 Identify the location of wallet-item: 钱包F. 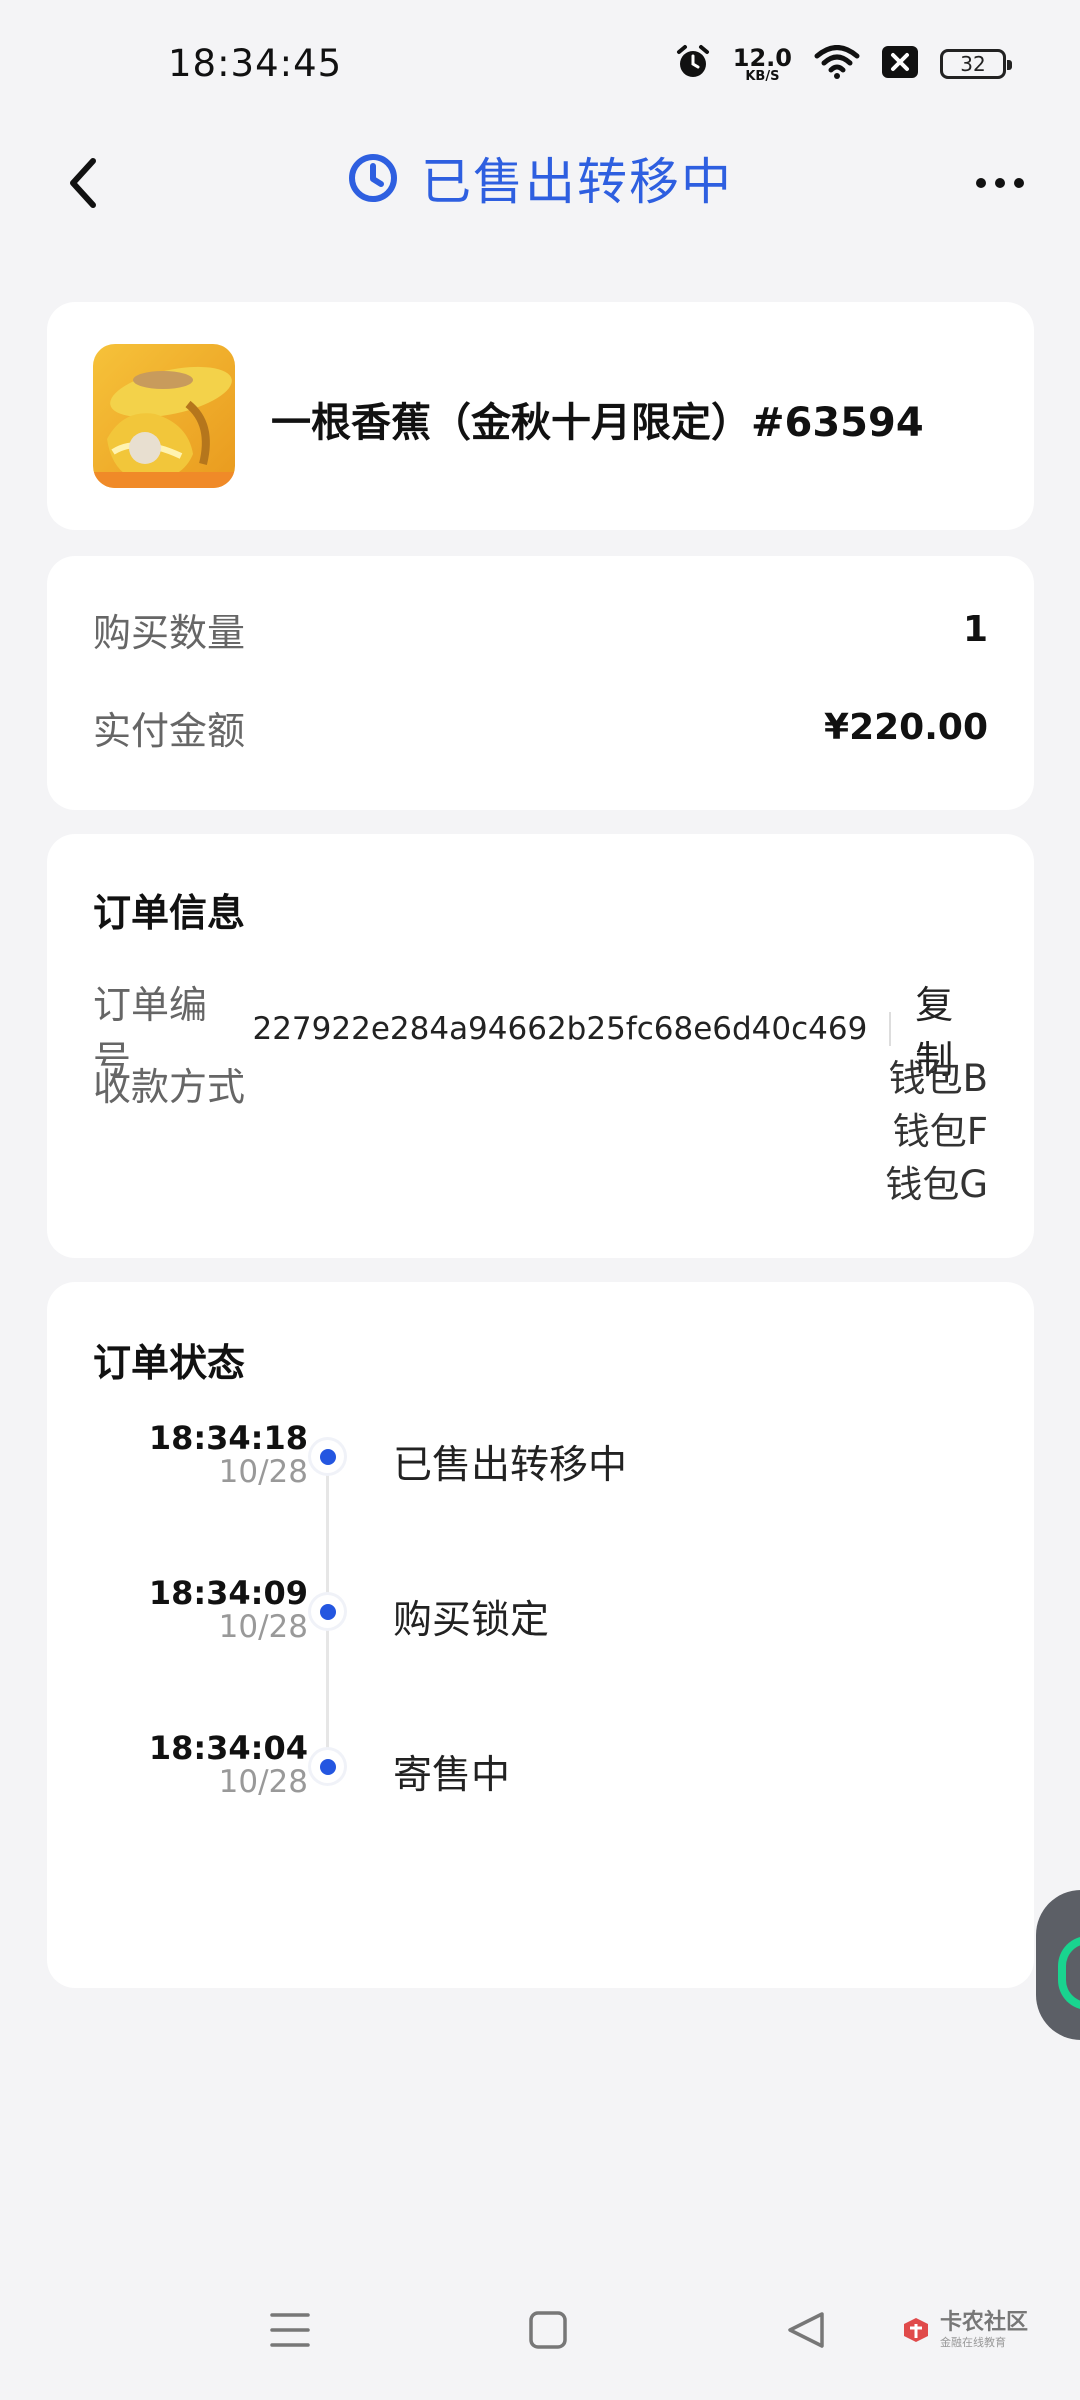
(940, 1131).